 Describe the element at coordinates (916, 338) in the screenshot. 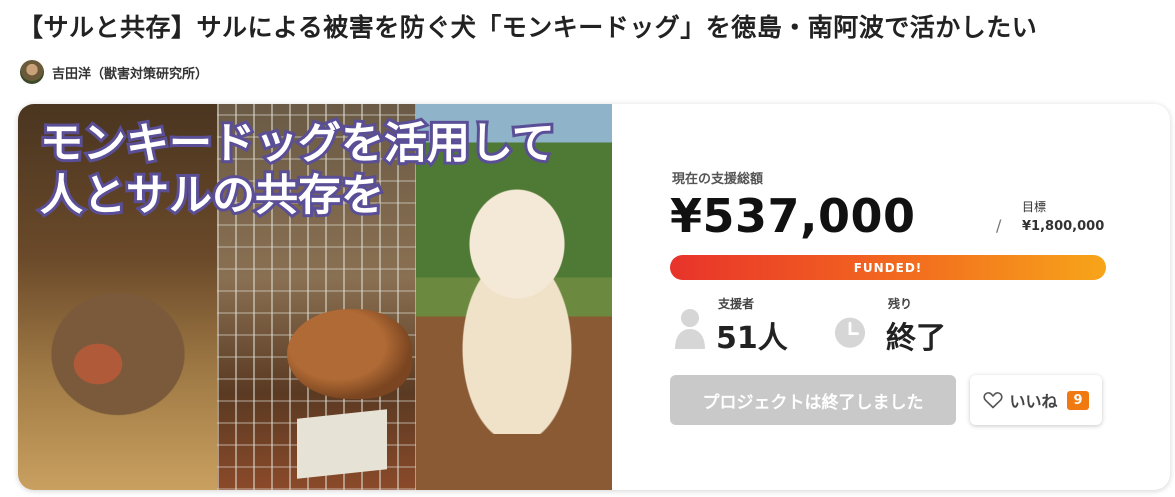

I see `remaining-value: 終了` at that location.